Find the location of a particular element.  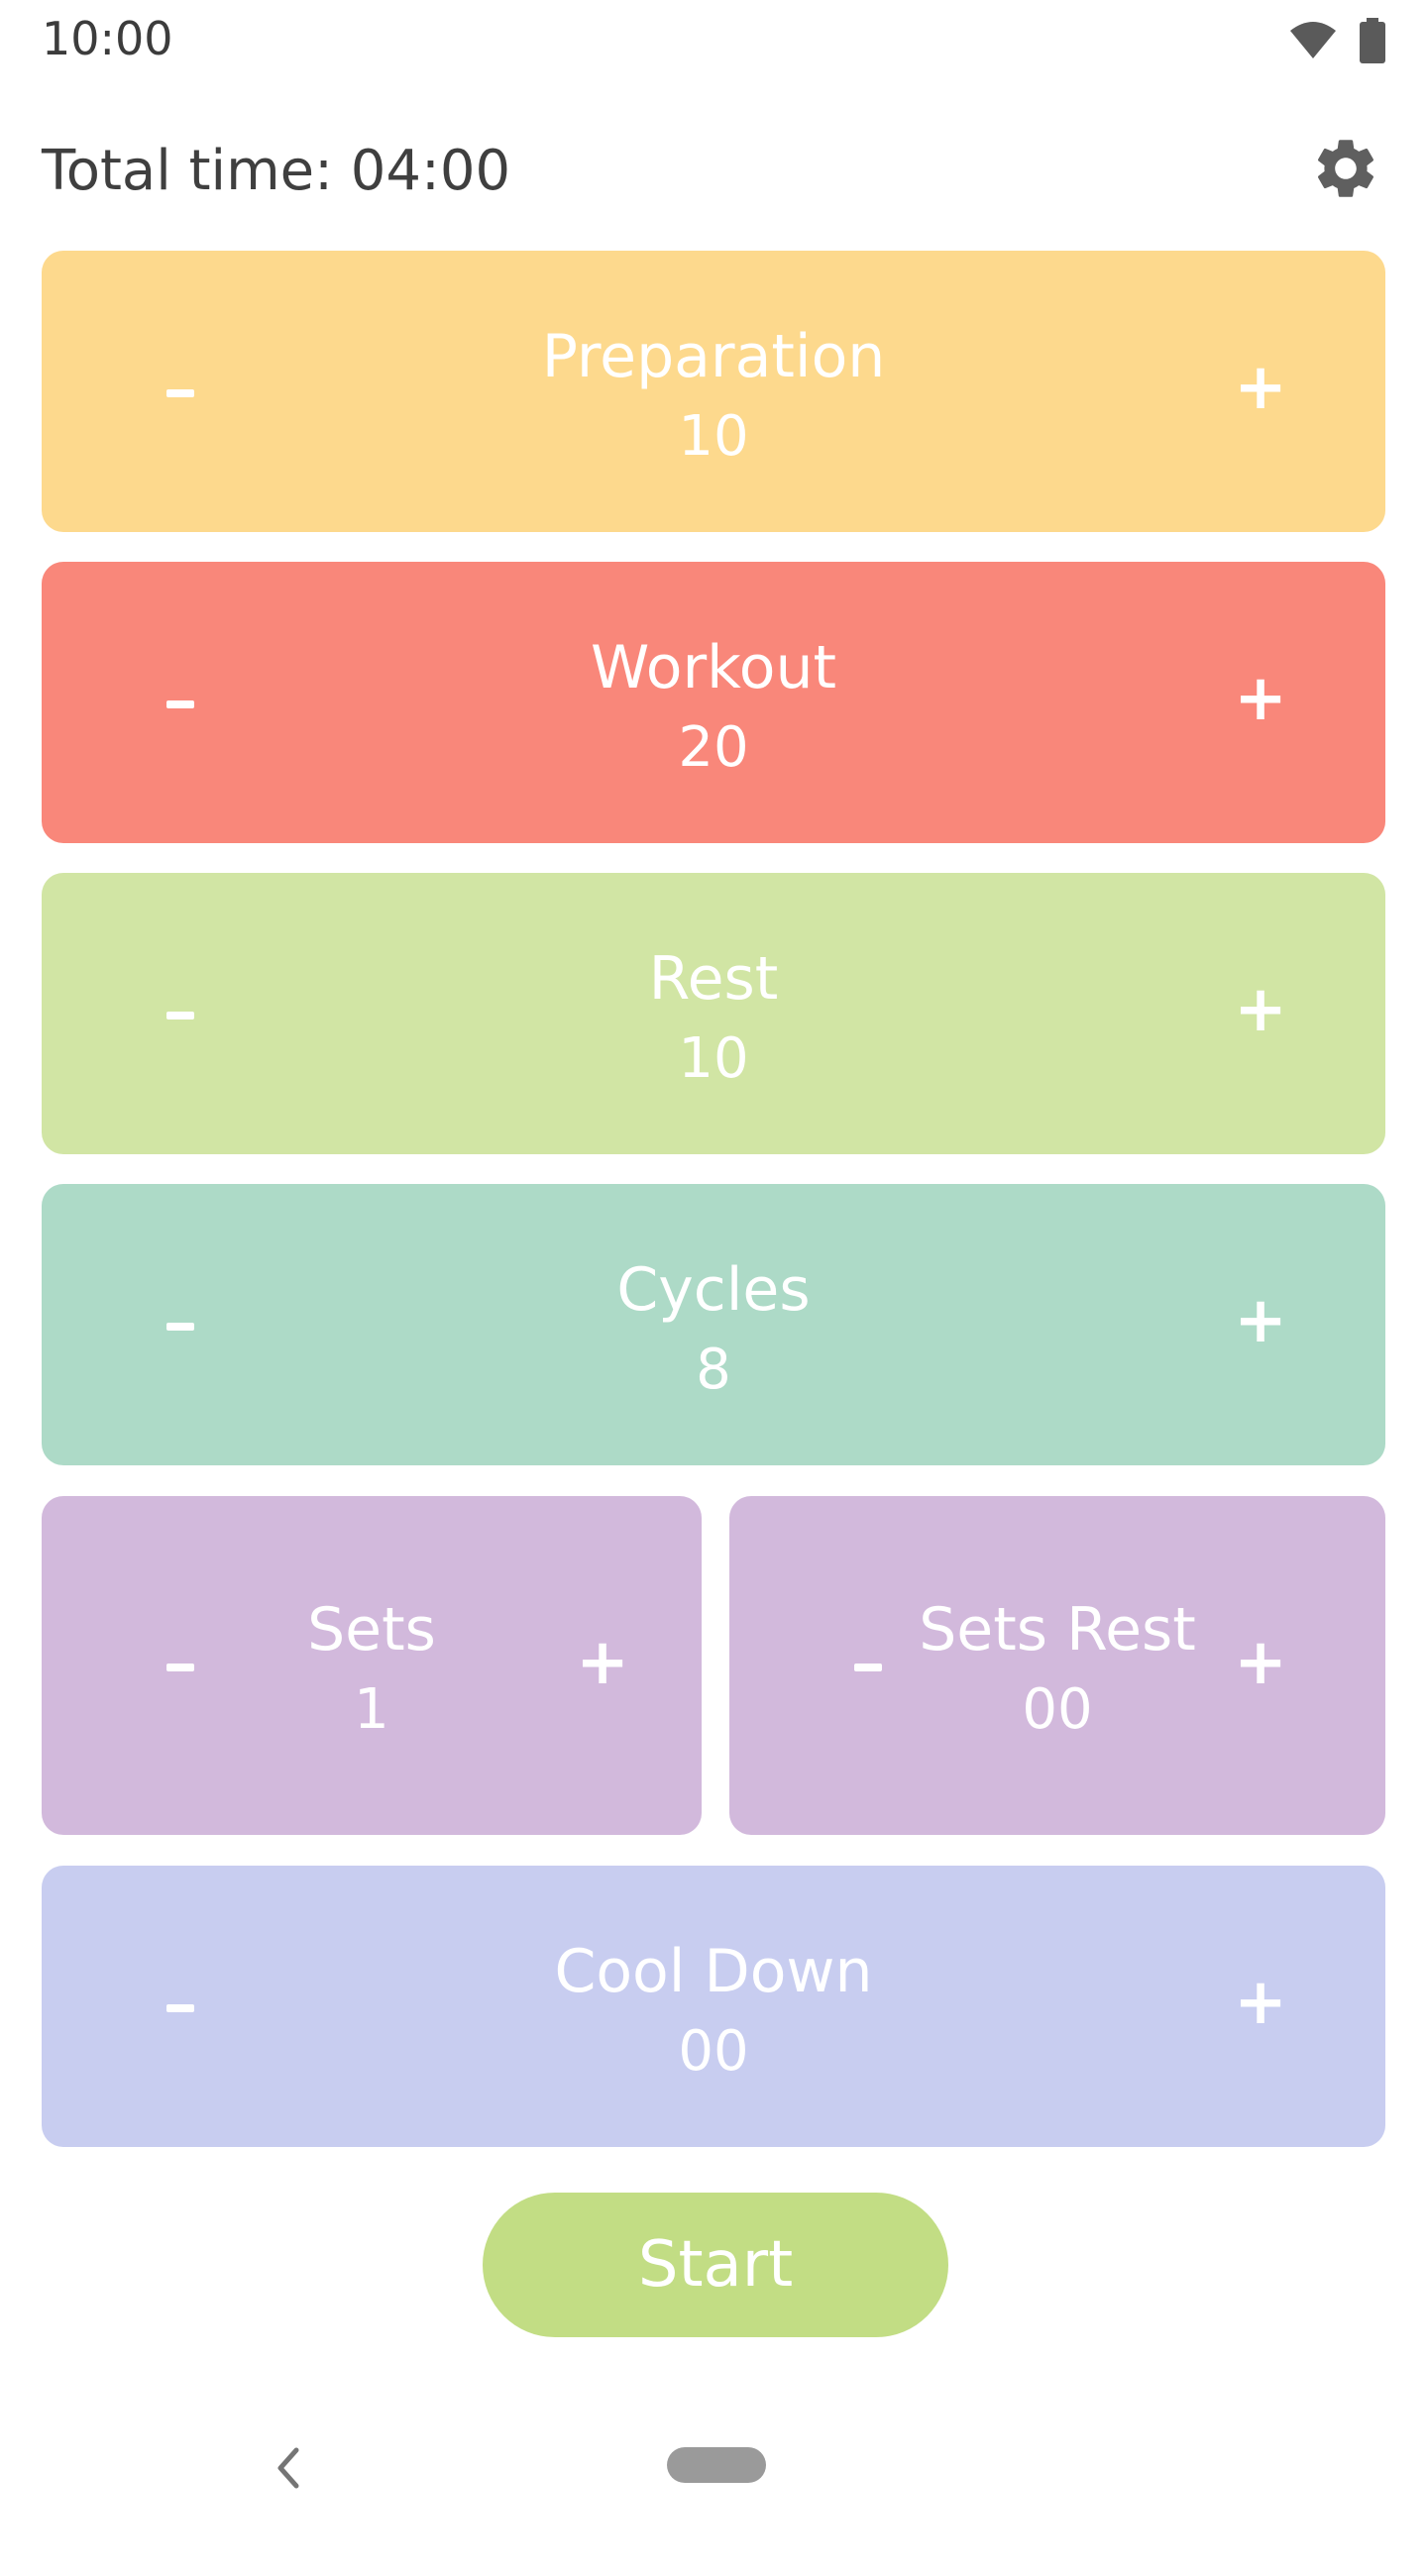

sets-rest-card: Sets Rest 00 + is located at coordinates (1057, 1665).